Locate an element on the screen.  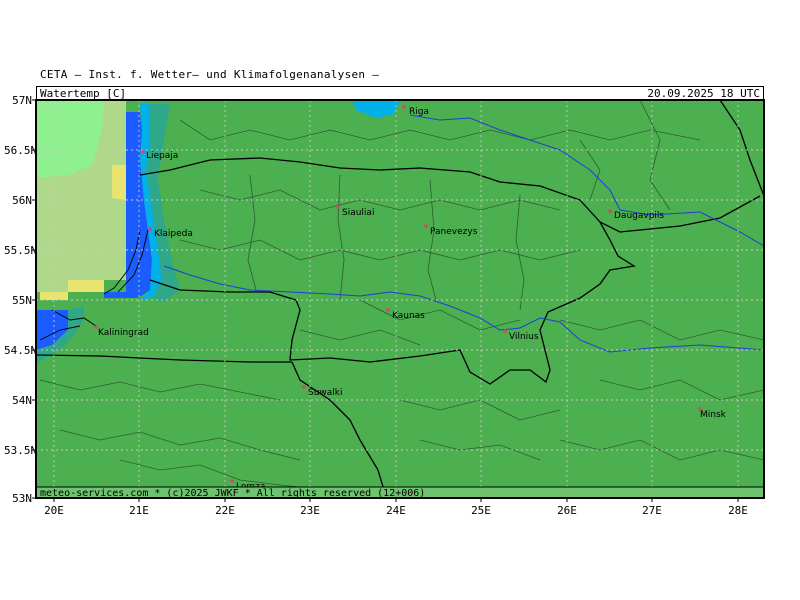
city-kaliningrad: Kaliningrad is located at coordinates (121, 331).